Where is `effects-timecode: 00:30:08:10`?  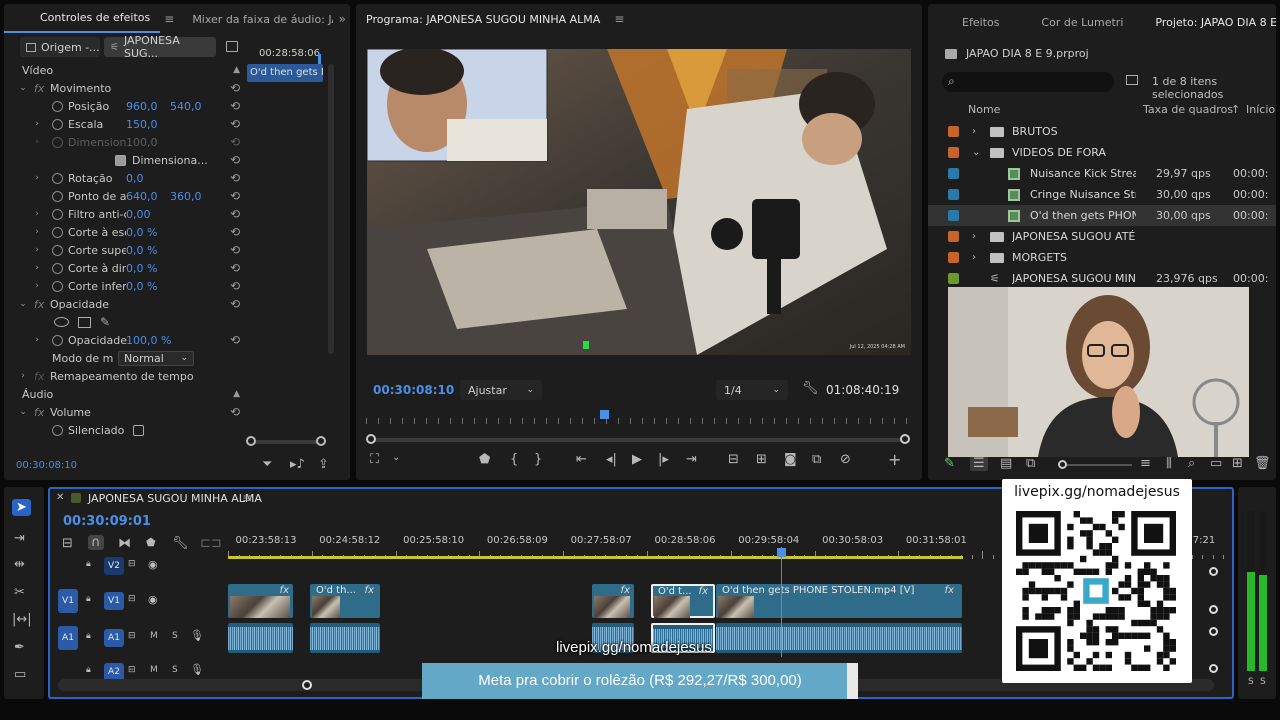 effects-timecode: 00:30:08:10 is located at coordinates (46, 465).